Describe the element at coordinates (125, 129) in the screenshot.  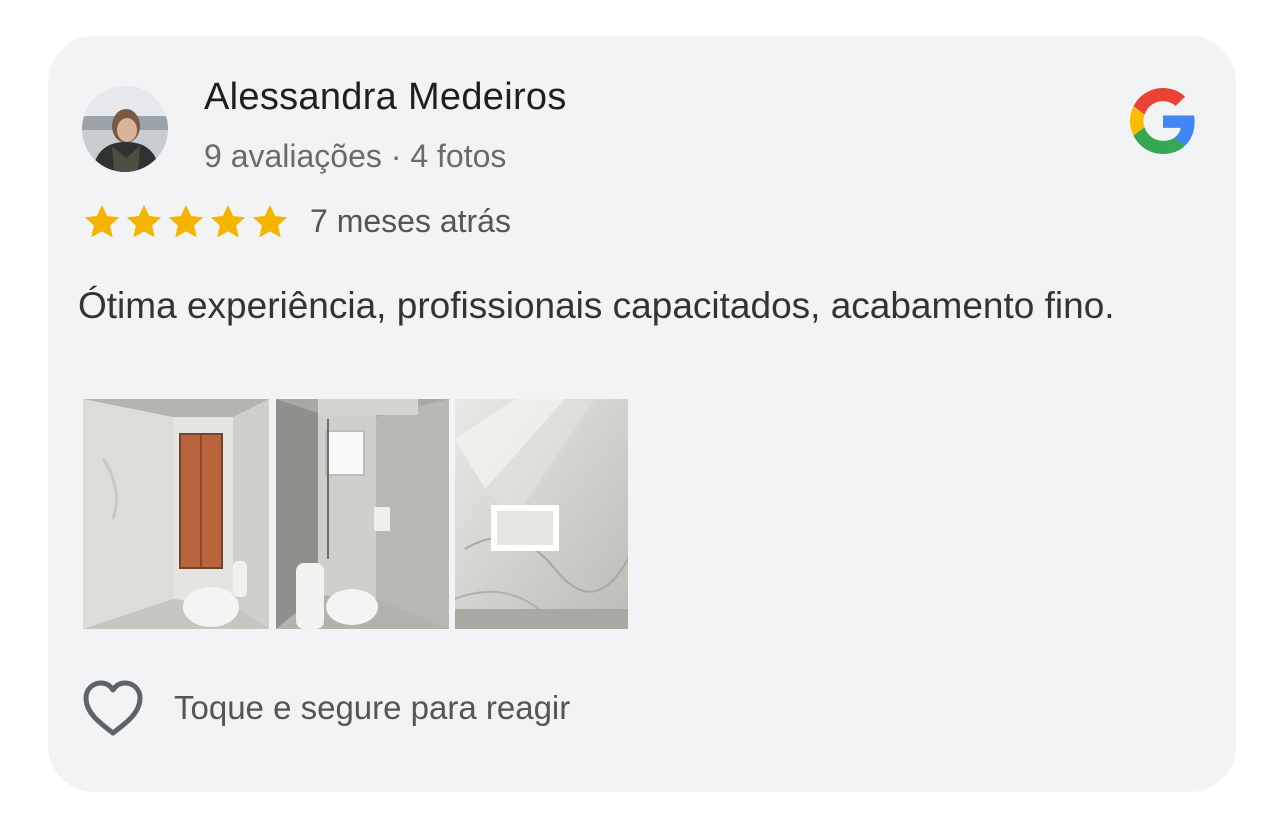
I see `author-avatar` at that location.